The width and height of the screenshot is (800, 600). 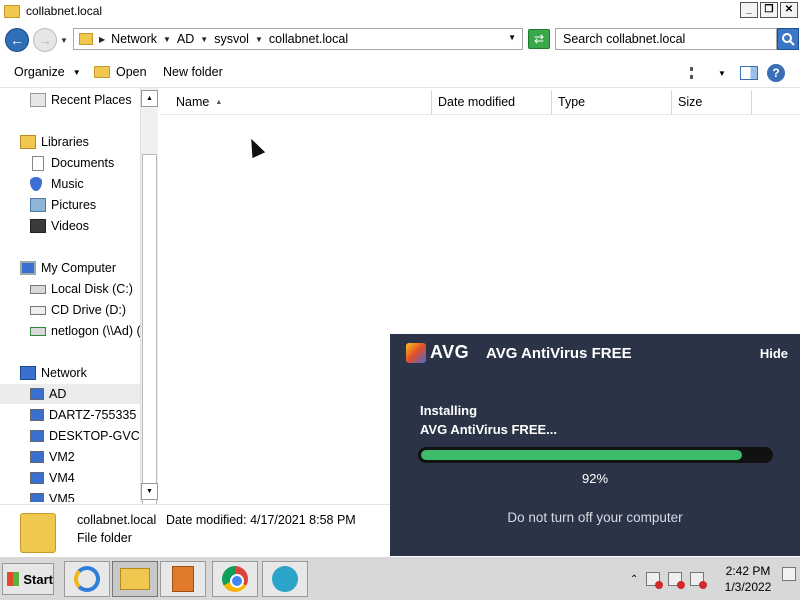 I want to click on action-center-icon, so click(x=655, y=580).